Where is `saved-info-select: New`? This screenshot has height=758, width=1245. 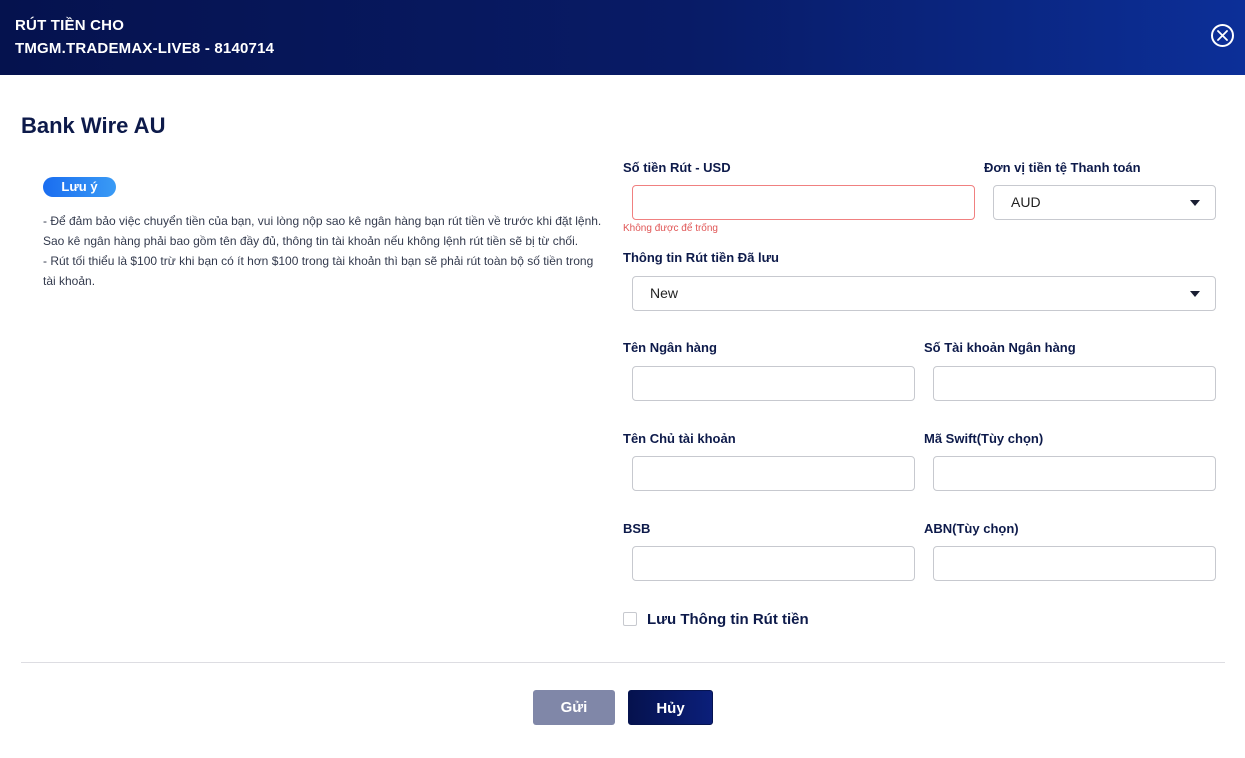 saved-info-select: New is located at coordinates (924, 293).